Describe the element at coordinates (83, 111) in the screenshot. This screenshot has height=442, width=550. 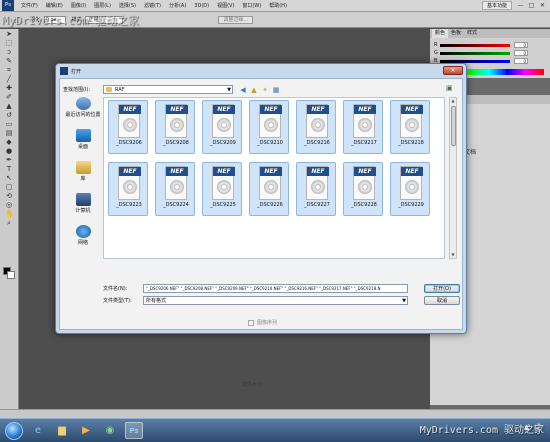
I see `place-recent: 最近访问的位置` at that location.